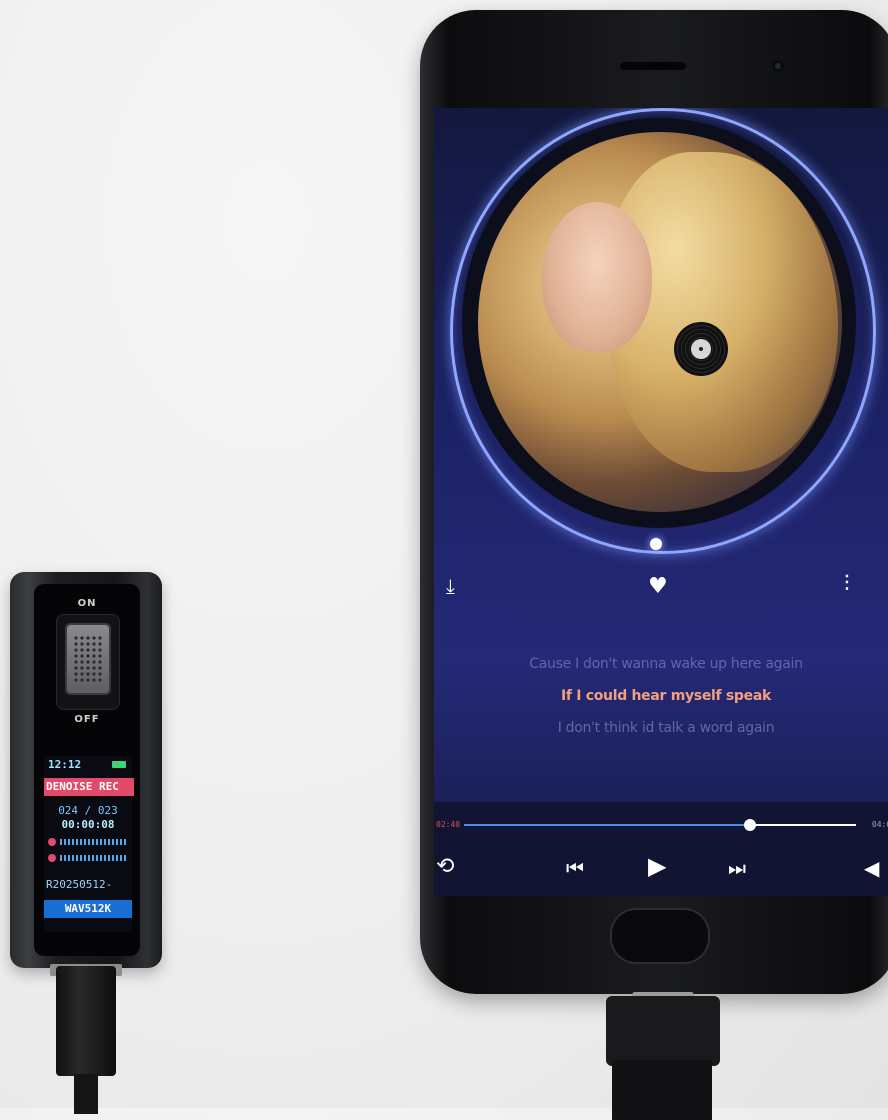  I want to click on power-switch, so click(88, 662).